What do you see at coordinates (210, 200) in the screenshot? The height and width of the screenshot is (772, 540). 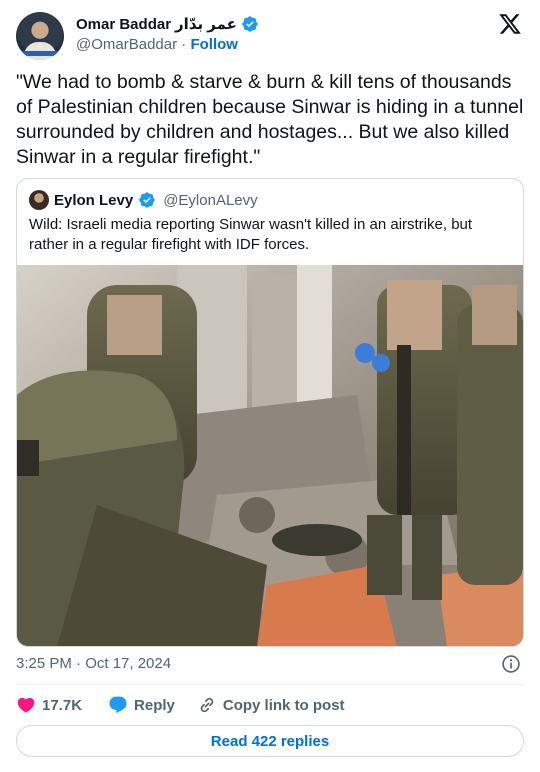 I see `quoted-author-handle: @EylonALevy` at bounding box center [210, 200].